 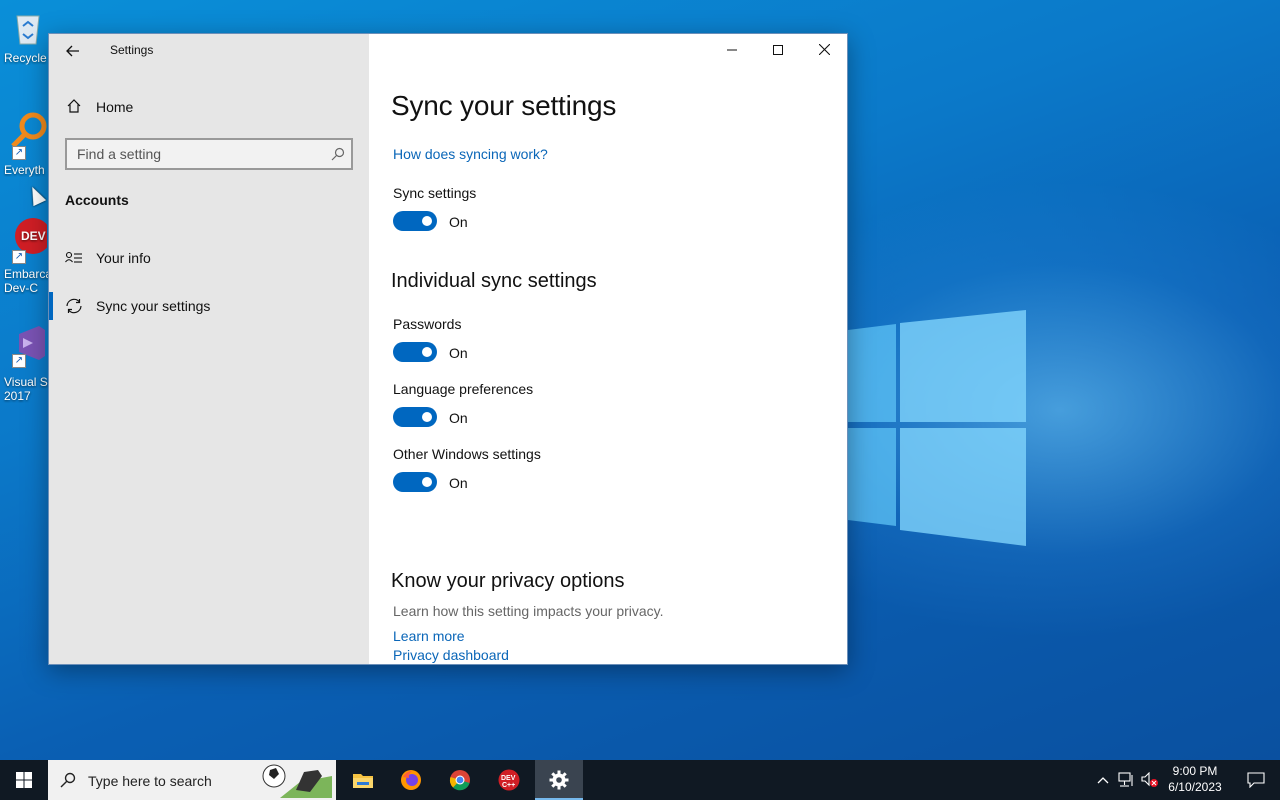 I want to click on desktop-icon-label: Visual St 2017, so click(x=26, y=389).